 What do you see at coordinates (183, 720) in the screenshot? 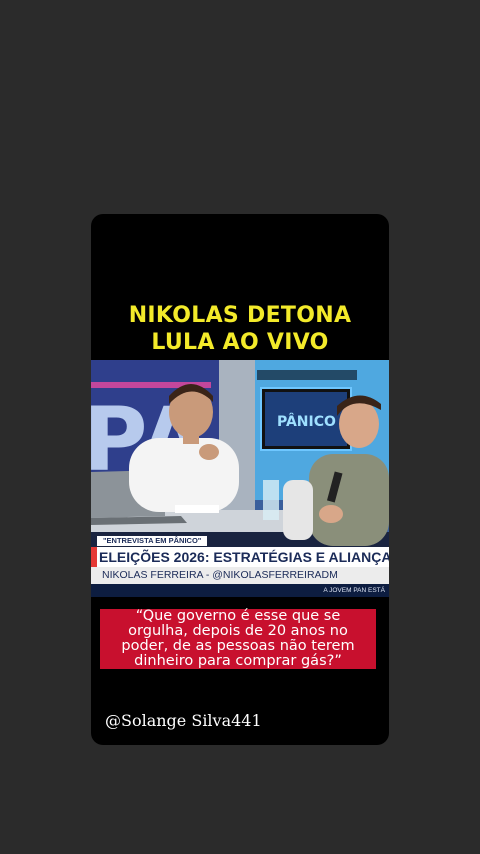
I see `author-credit: @Solange Silva441` at bounding box center [183, 720].